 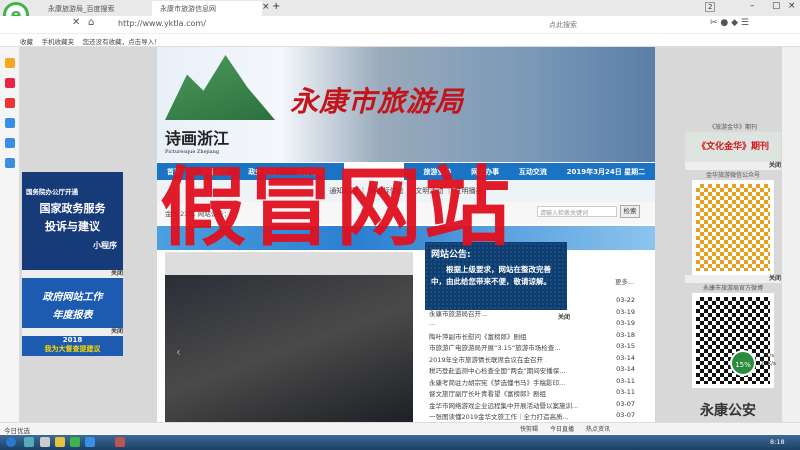 I want to click on tab-tourism-site: 永康市旅游信息网, so click(x=207, y=8).